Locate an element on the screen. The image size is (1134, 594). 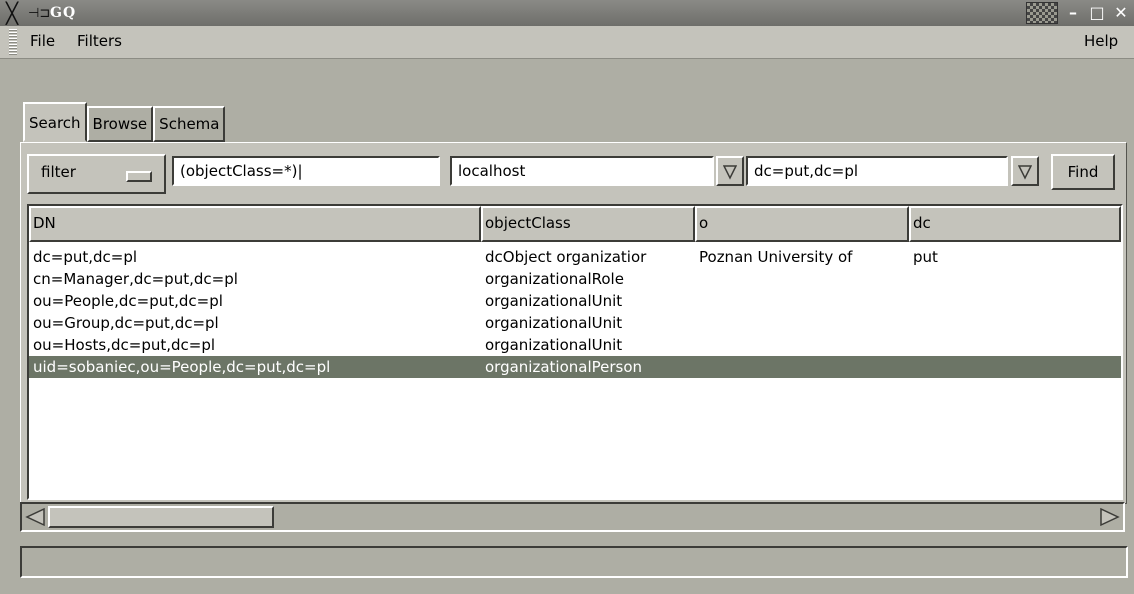
table-cell: organizationalRole is located at coordinates (554, 279).